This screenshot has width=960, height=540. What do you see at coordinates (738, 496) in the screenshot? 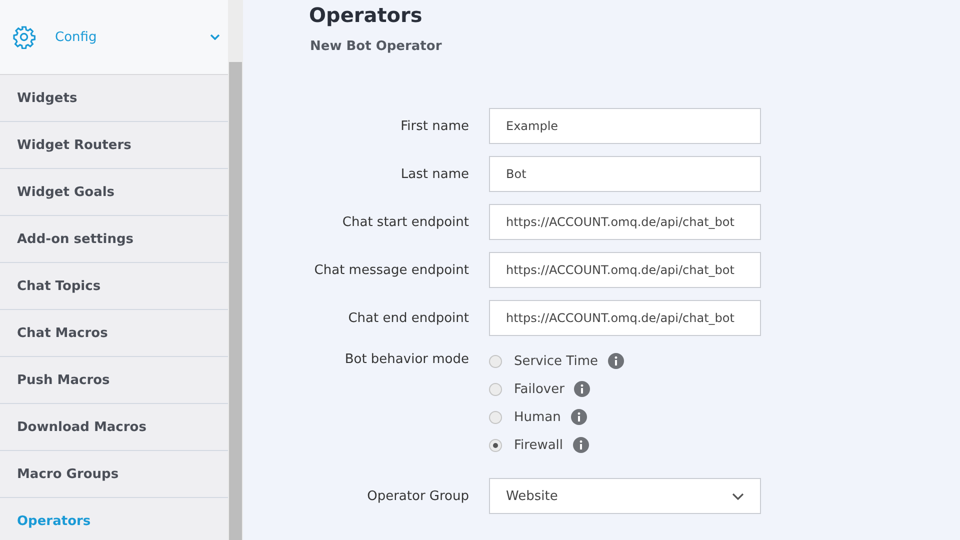
I see `chevron-icon` at bounding box center [738, 496].